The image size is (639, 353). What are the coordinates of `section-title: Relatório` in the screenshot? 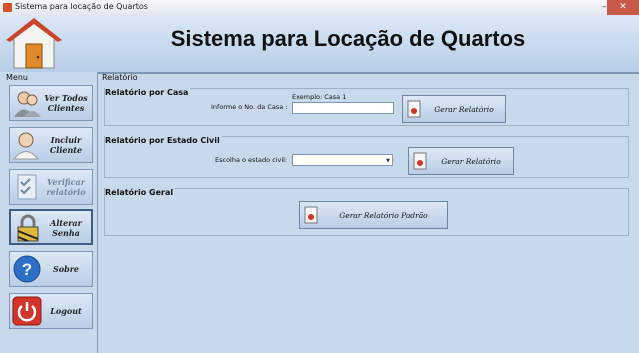 It's located at (120, 77).